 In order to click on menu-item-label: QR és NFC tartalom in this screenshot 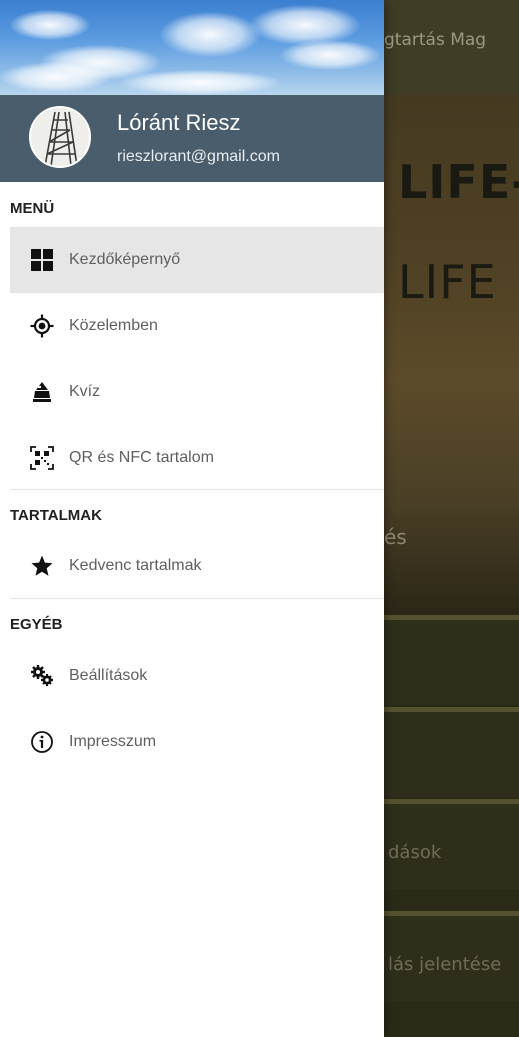, I will do `click(141, 457)`.